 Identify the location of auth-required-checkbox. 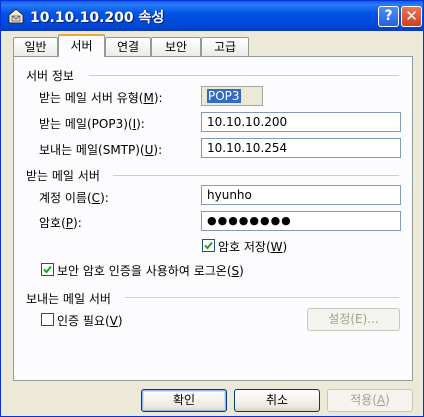
(47, 319).